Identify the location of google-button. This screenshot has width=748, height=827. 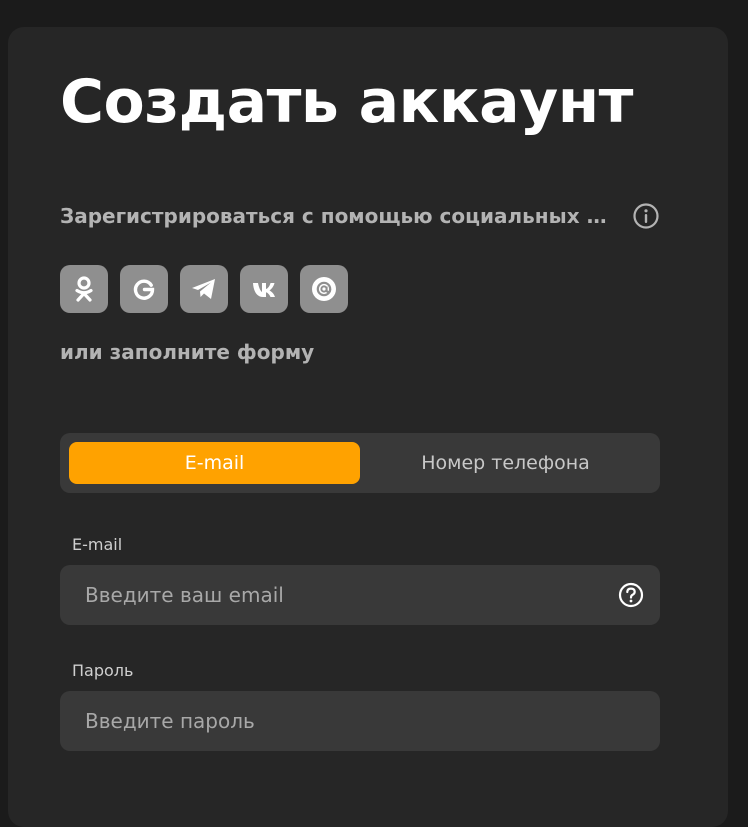
(144, 289).